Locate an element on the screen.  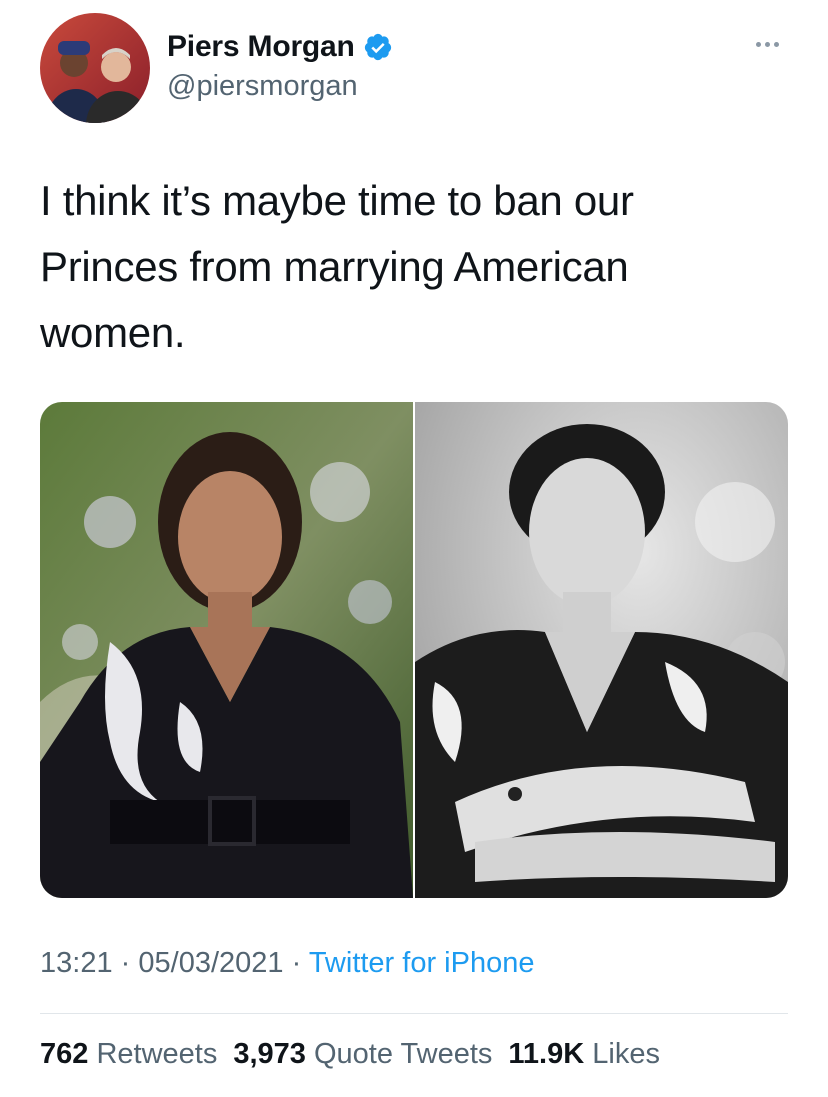
more-options-icon is located at coordinates (767, 44).